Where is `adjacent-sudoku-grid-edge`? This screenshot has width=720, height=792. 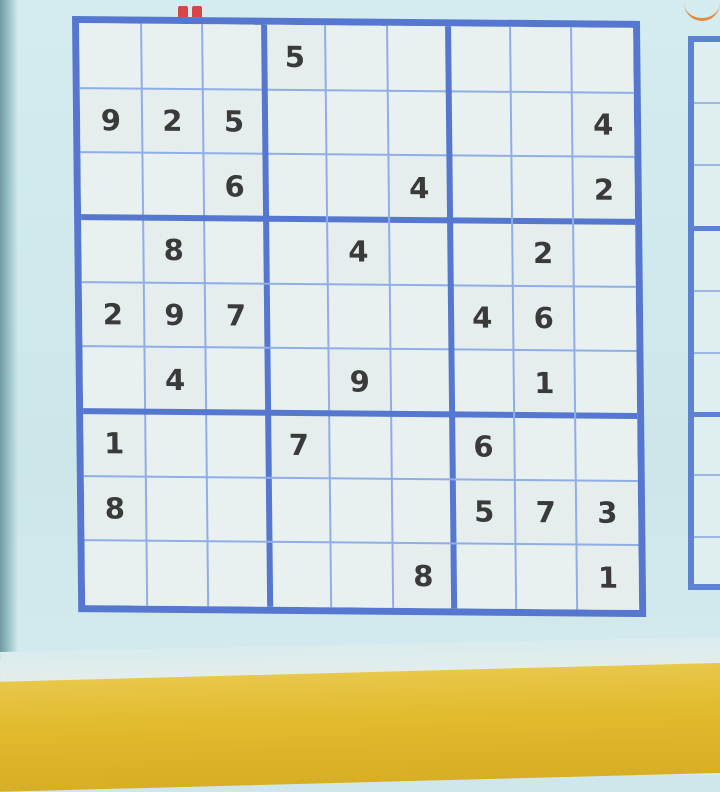
adjacent-sudoku-grid-edge is located at coordinates (704, 313).